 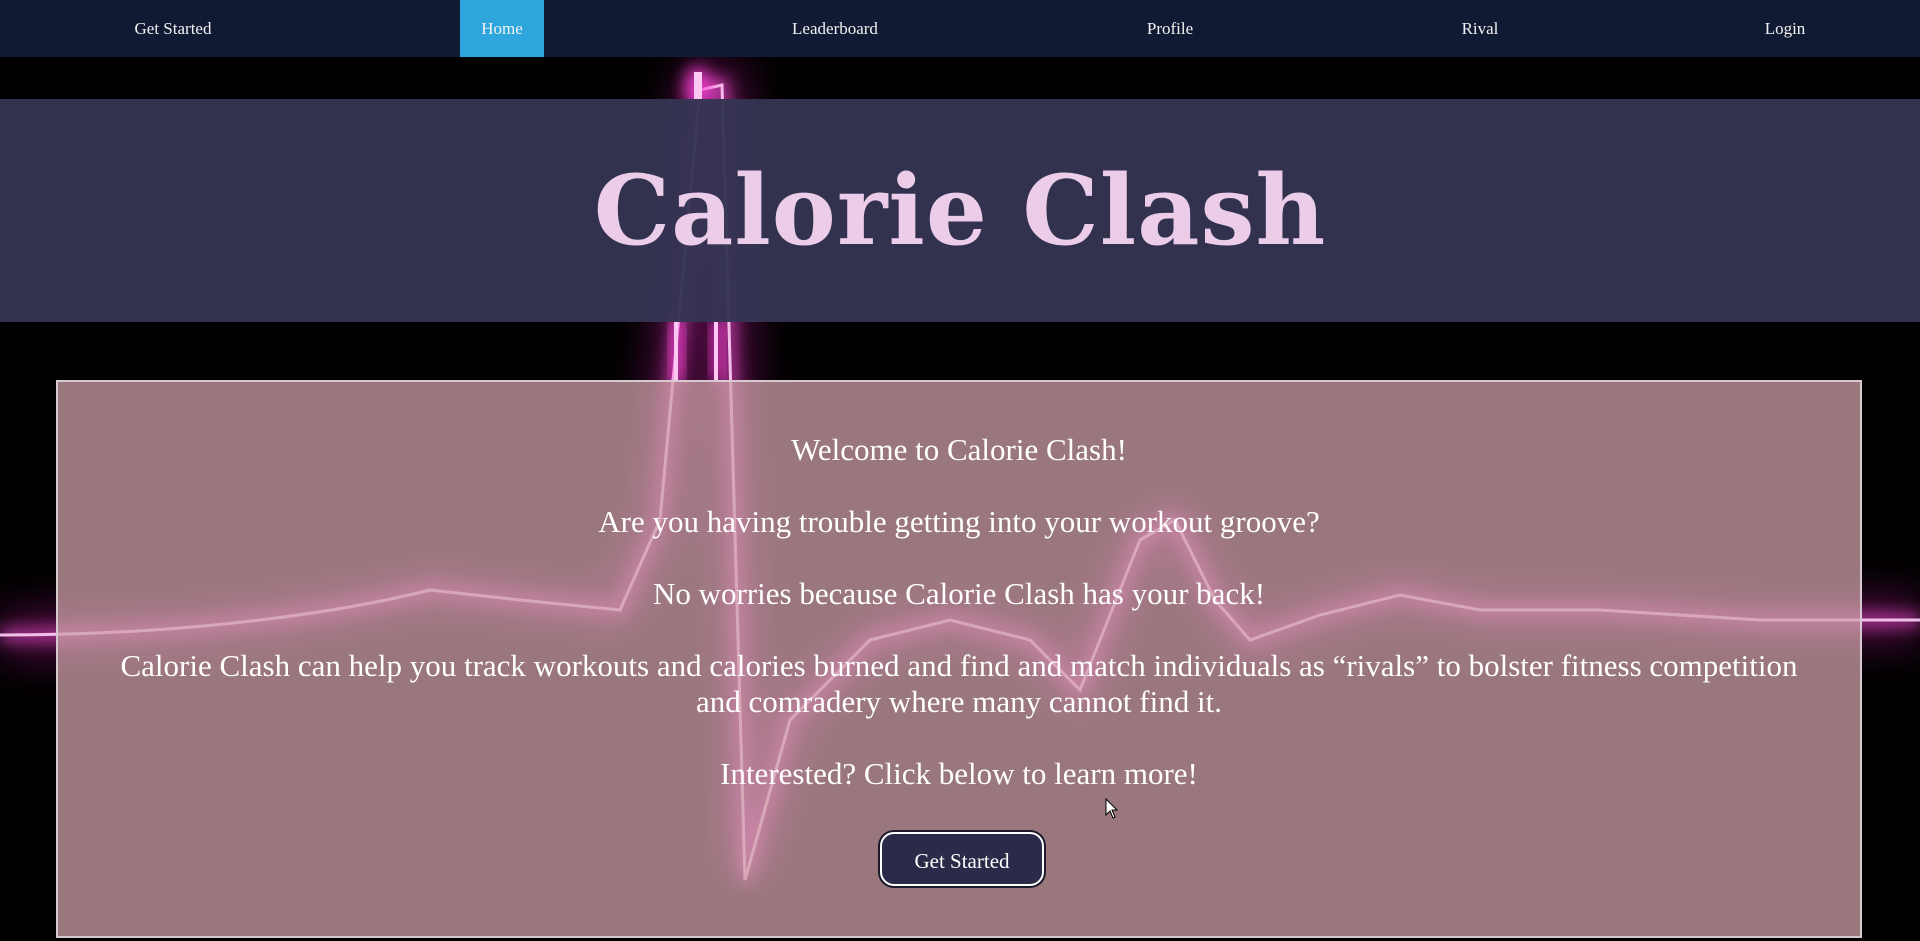 What do you see at coordinates (173, 28) in the screenshot?
I see `nav-get-started: Get Started` at bounding box center [173, 28].